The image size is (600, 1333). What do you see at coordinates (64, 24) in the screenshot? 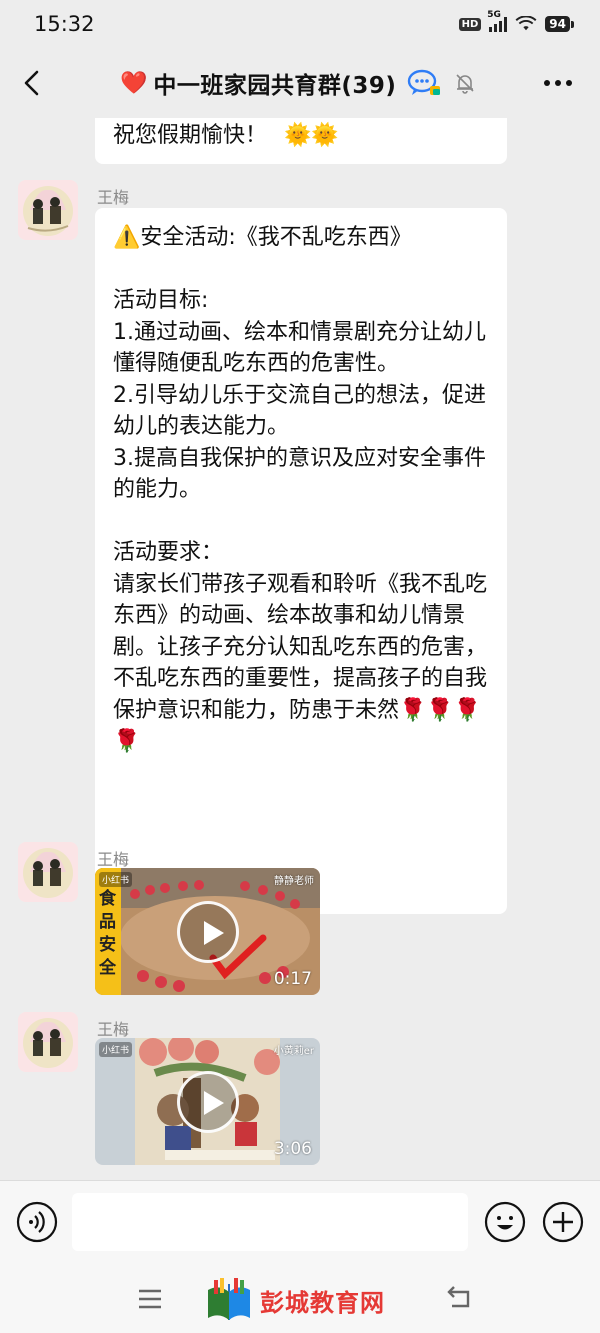
I see `status-time: 15:32` at bounding box center [64, 24].